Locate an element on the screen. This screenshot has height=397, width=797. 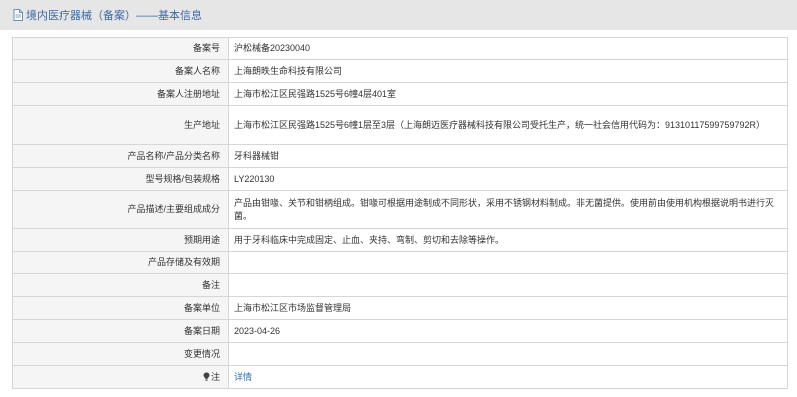
row-value: 用于牙科临床中完成固定、止血、夹持、弯制、剪切和去除等操作。 is located at coordinates (508, 240).